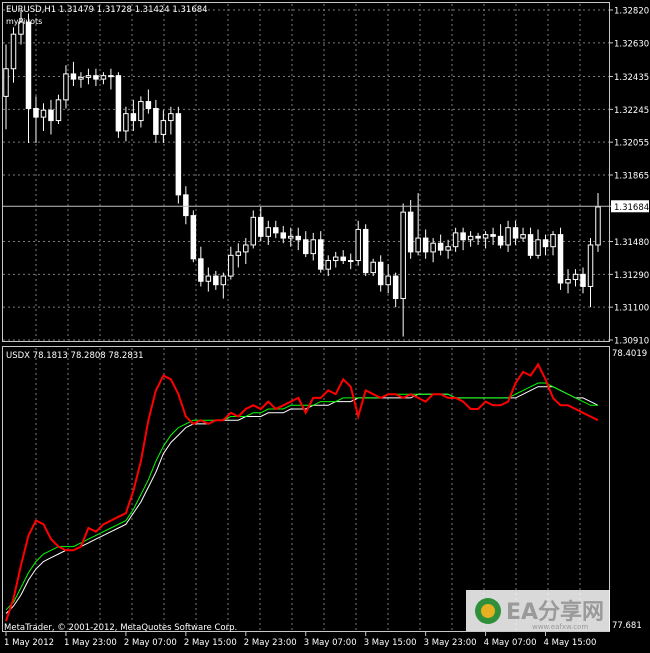 The width and height of the screenshot is (650, 653). I want to click on watermark-logo-core, so click(488, 611).